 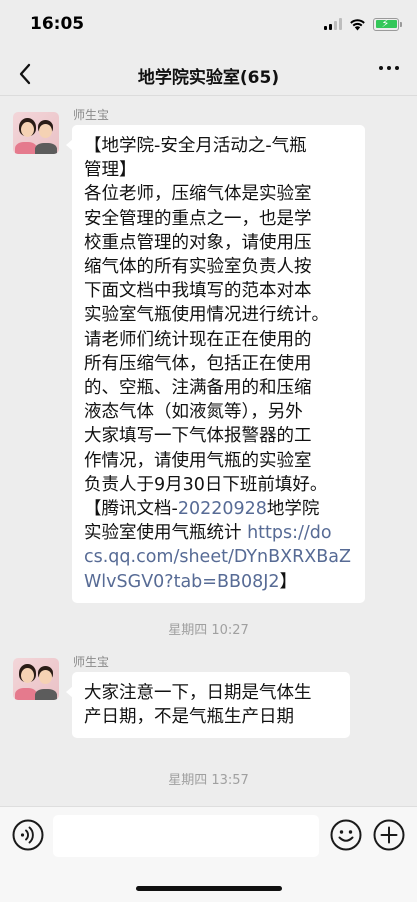 I want to click on message-line: 实验室使用气瓶统计 https://do, so click(x=219, y=533).